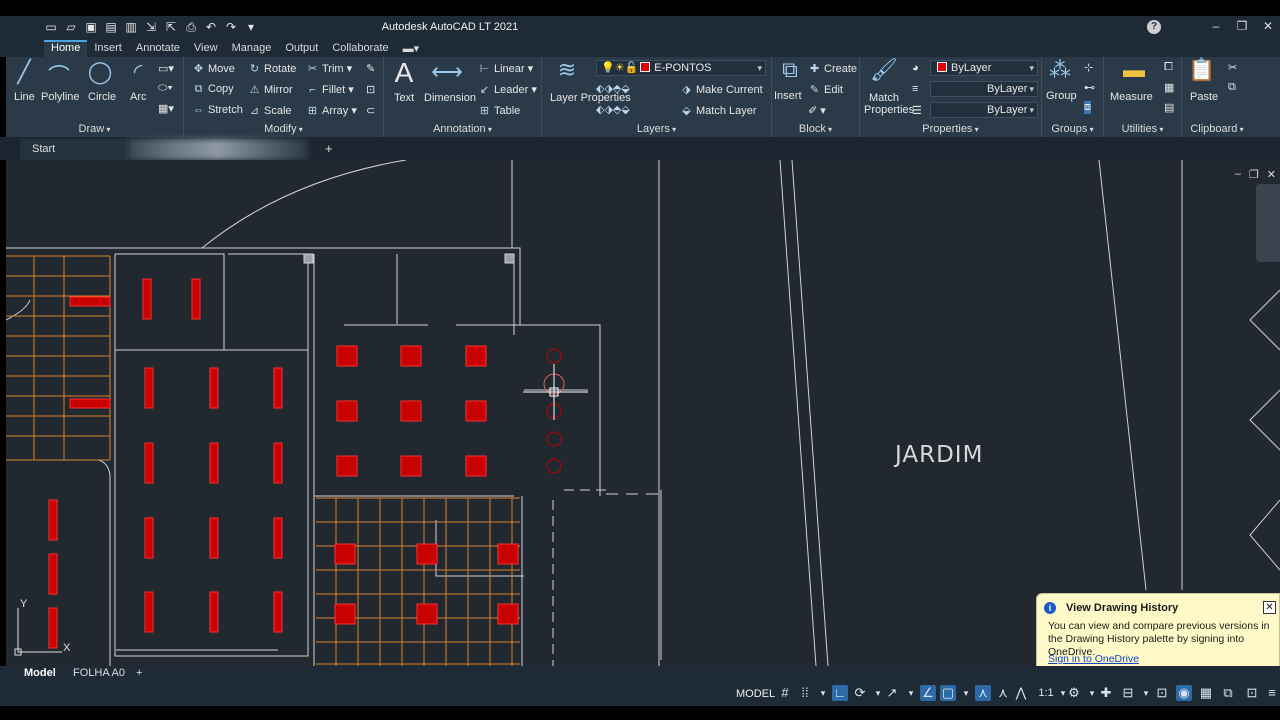 The height and width of the screenshot is (720, 1280). I want to click on workspace-gear-icon: ⚙, so click(1074, 693).